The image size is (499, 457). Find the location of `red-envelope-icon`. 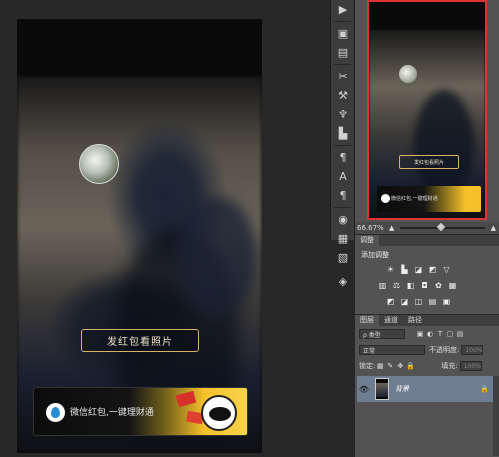

red-envelope-icon is located at coordinates (186, 399).